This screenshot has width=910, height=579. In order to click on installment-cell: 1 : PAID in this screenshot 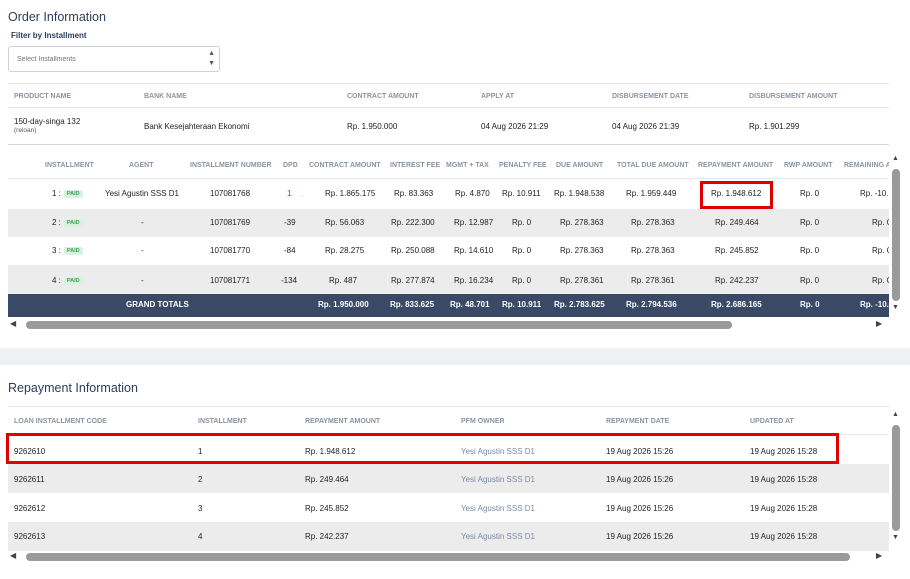, I will do `click(67, 193)`.